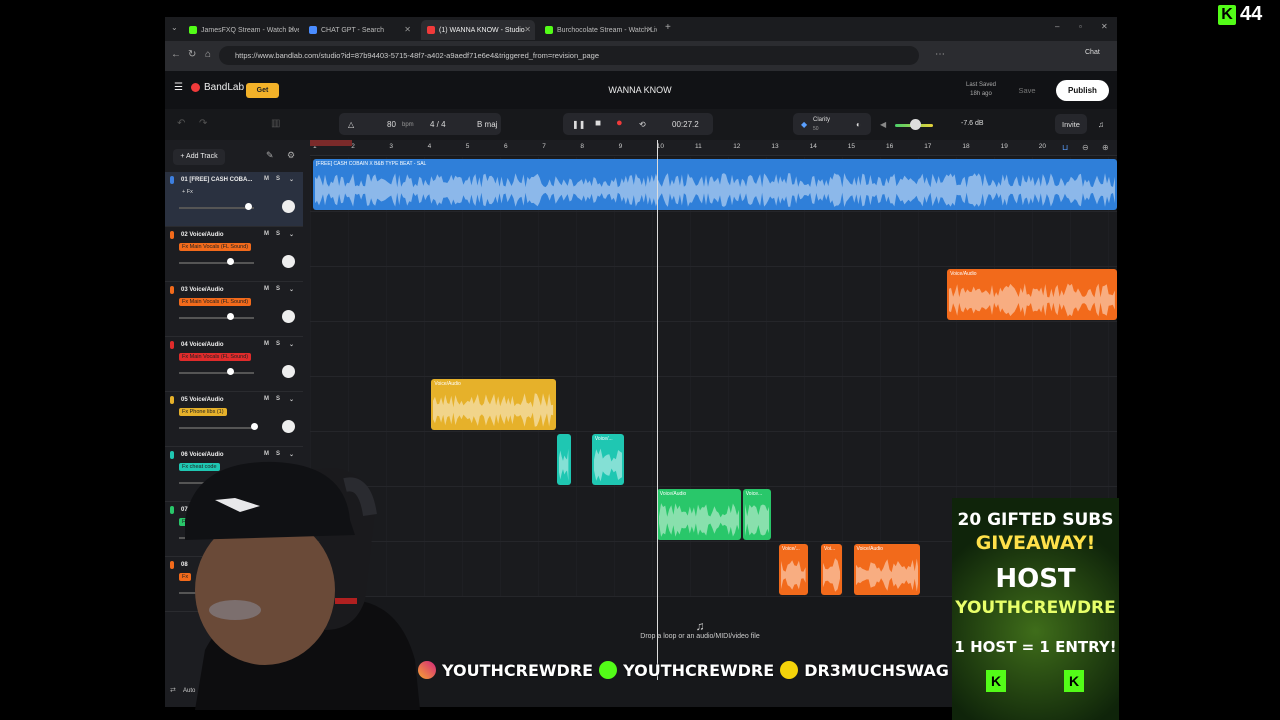 The image size is (1280, 720). I want to click on add-track-button: + Add Track, so click(199, 157).